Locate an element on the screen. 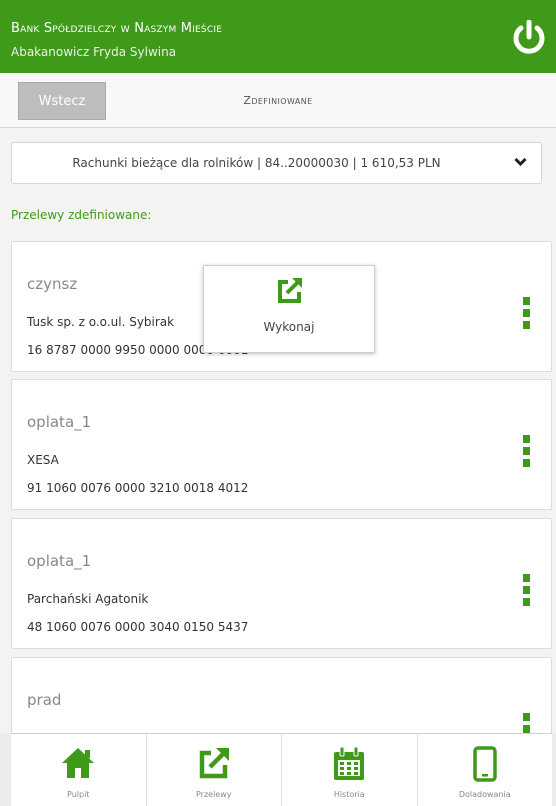 Image resolution: width=556 pixels, height=806 pixels. nav-item-historia: Historia is located at coordinates (350, 770).